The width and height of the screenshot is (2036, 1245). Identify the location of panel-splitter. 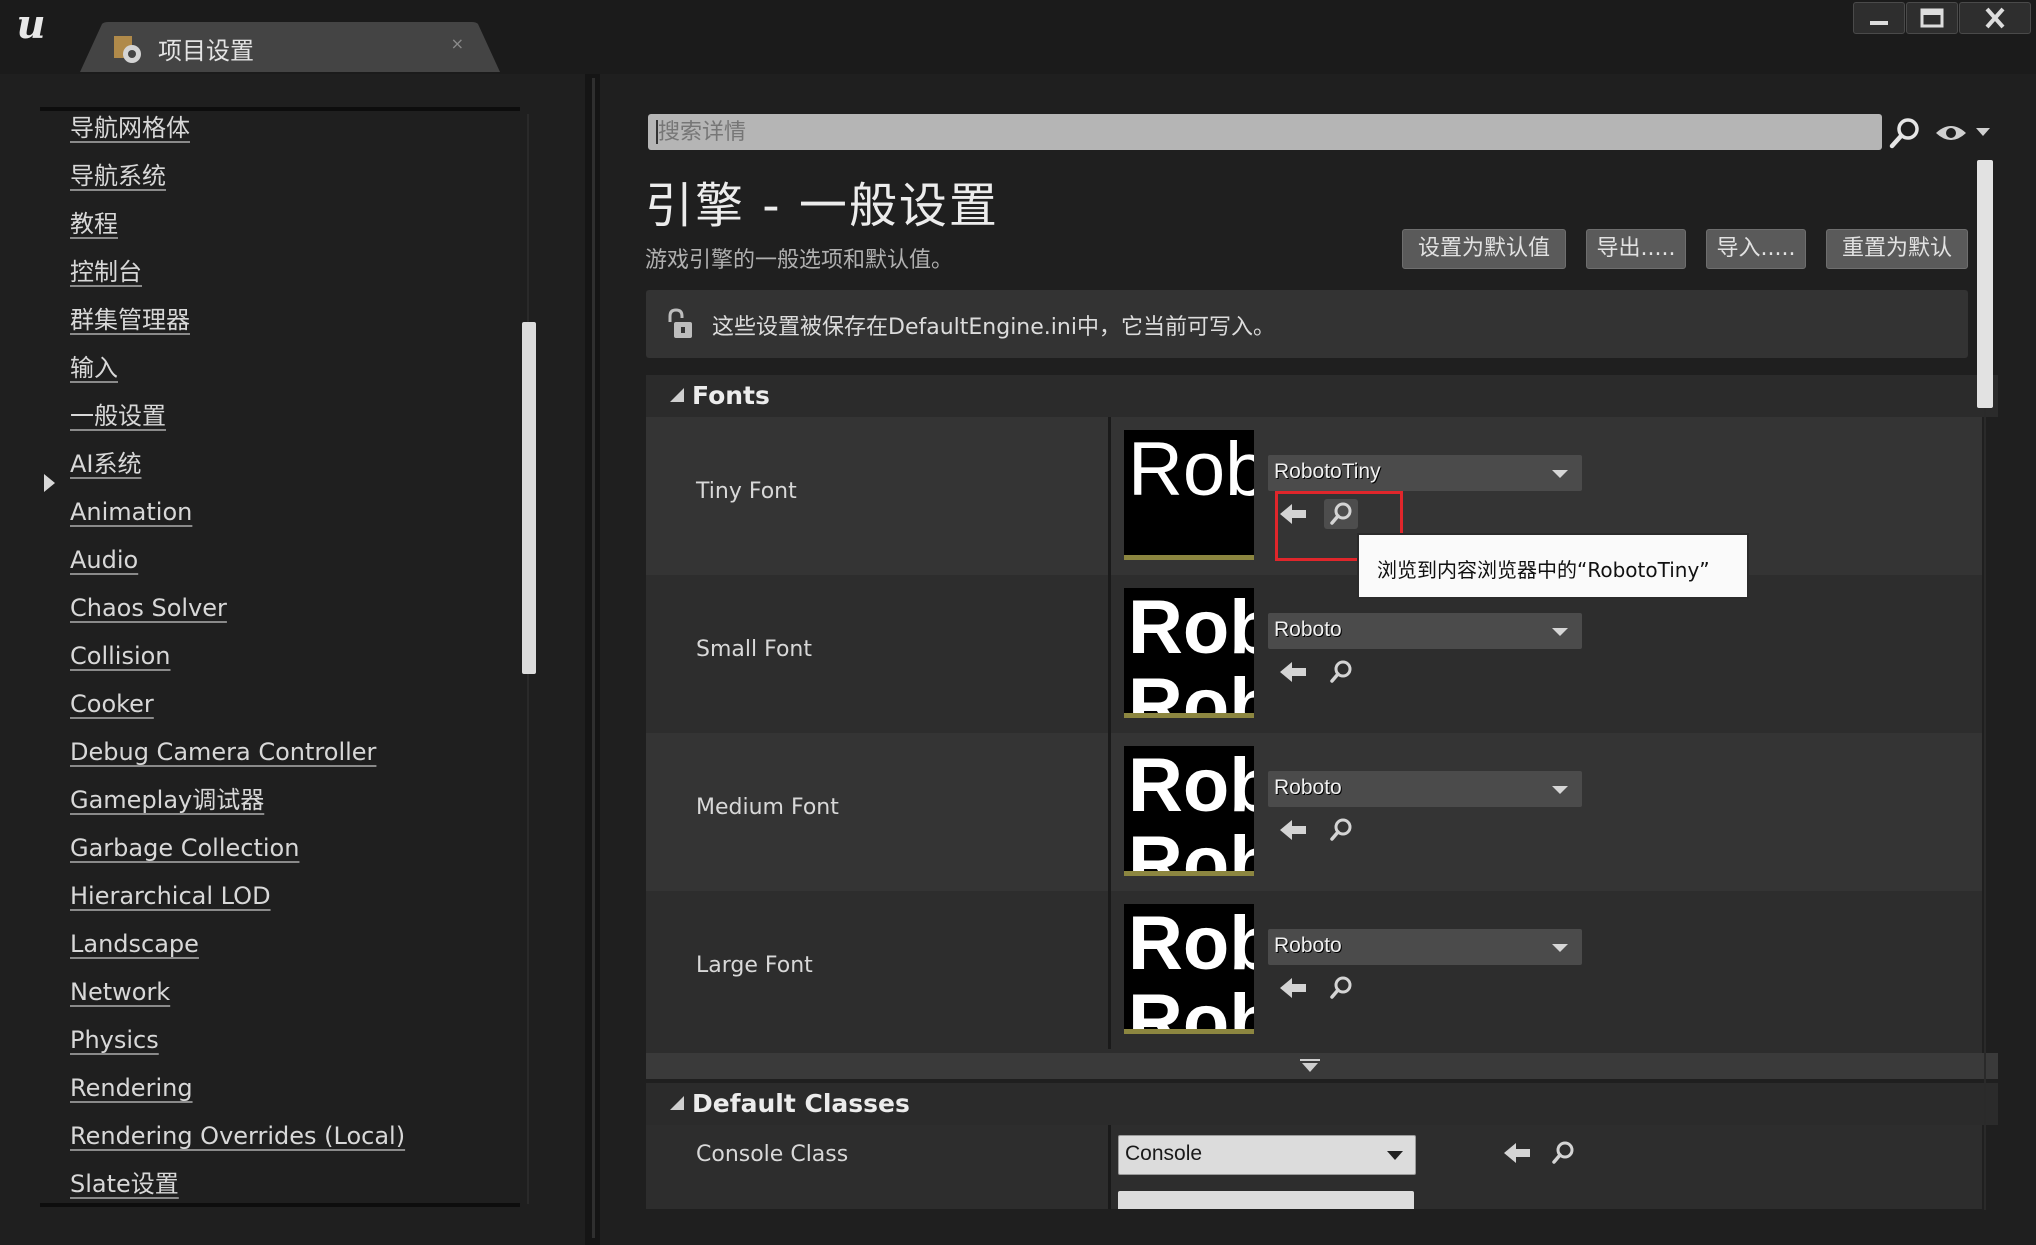
(593, 658).